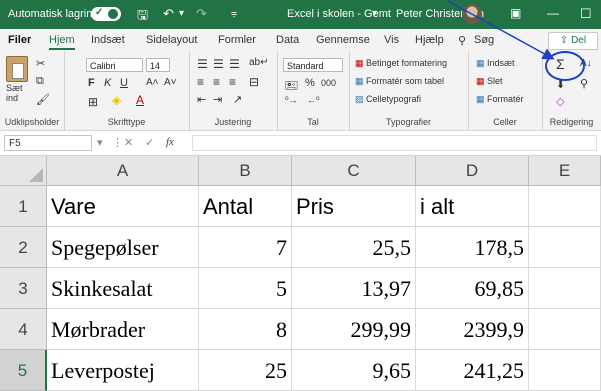 The image size is (601, 391). I want to click on search-label: Søg, so click(484, 40).